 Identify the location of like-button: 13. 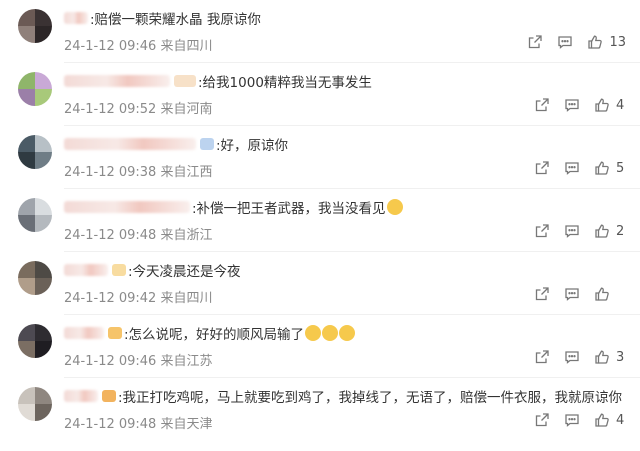
(606, 42).